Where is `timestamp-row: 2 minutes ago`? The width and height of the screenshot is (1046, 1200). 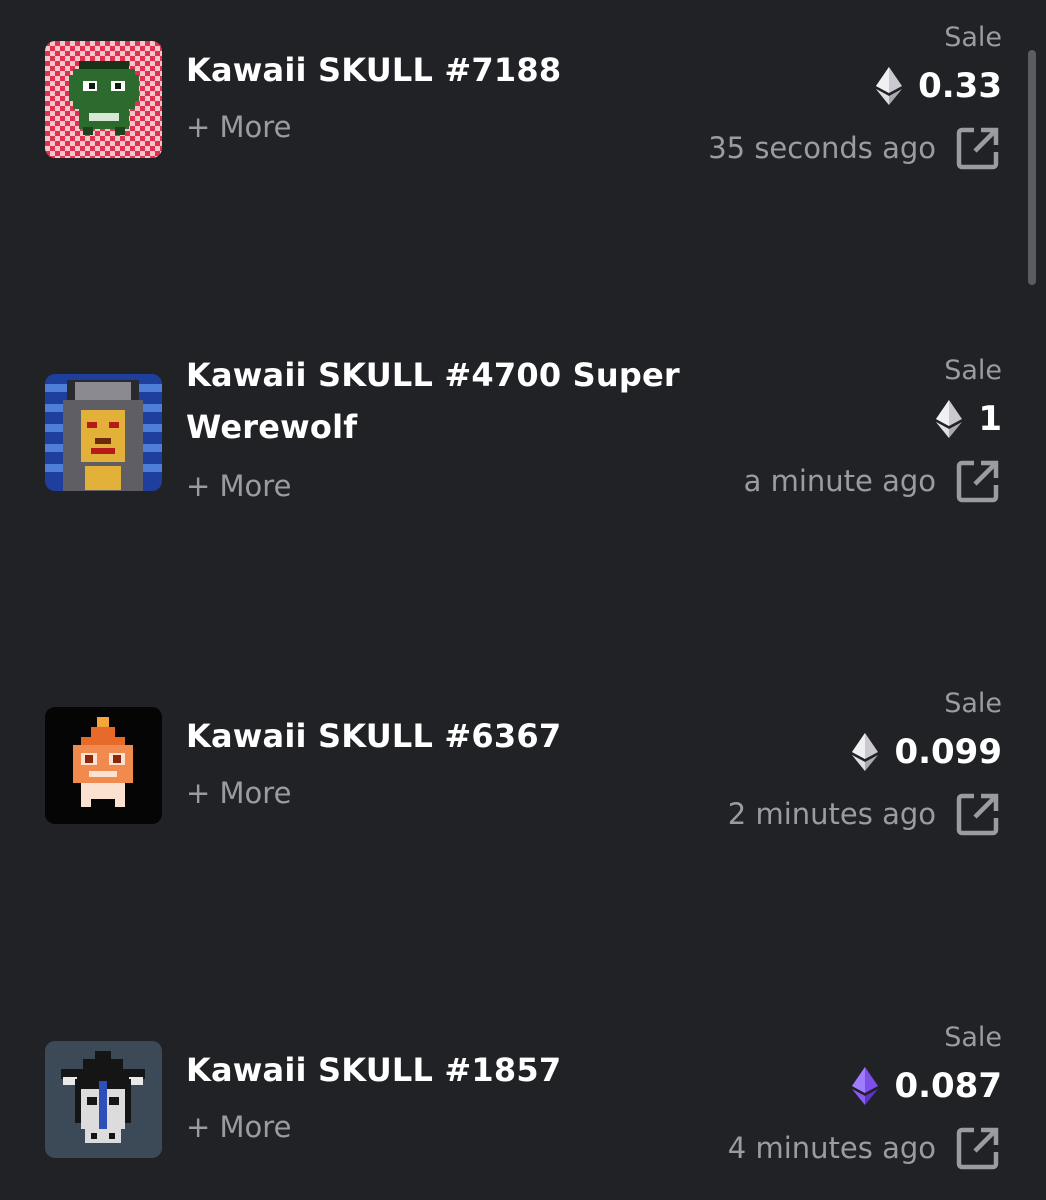
timestamp-row: 2 minutes ago is located at coordinates (865, 814).